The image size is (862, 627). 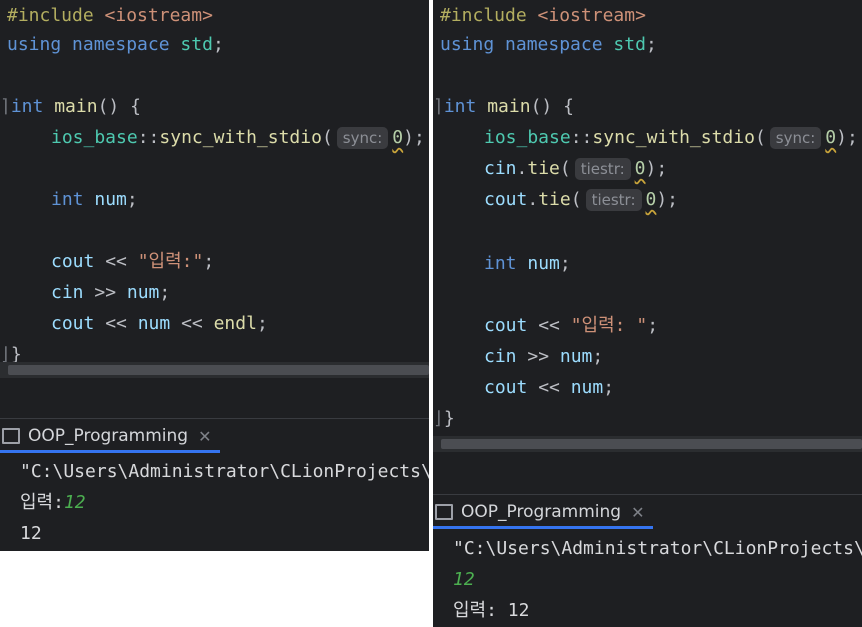 I want to click on fold-marker-icon: ⌋, so click(x=438, y=418).